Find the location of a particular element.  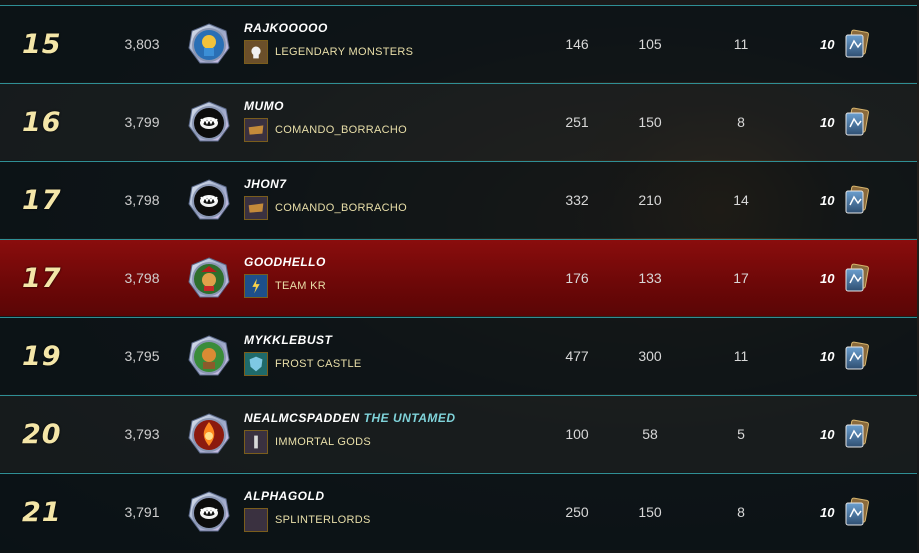

wins-count: 105 is located at coordinates (650, 44).